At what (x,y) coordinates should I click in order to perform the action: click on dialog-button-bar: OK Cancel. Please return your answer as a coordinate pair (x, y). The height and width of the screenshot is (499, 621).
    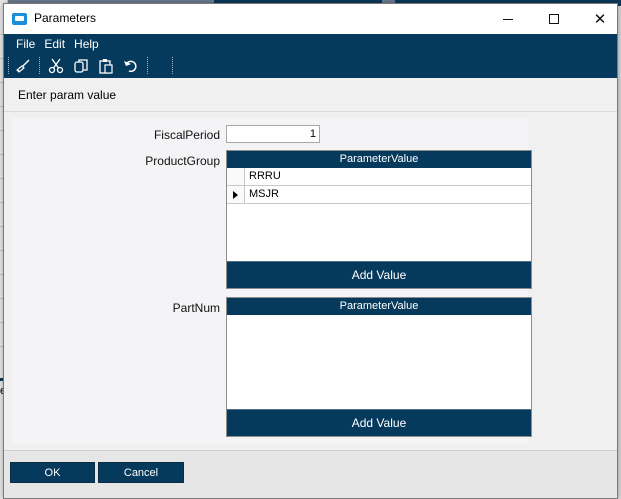
    Looking at the image, I should click on (310, 474).